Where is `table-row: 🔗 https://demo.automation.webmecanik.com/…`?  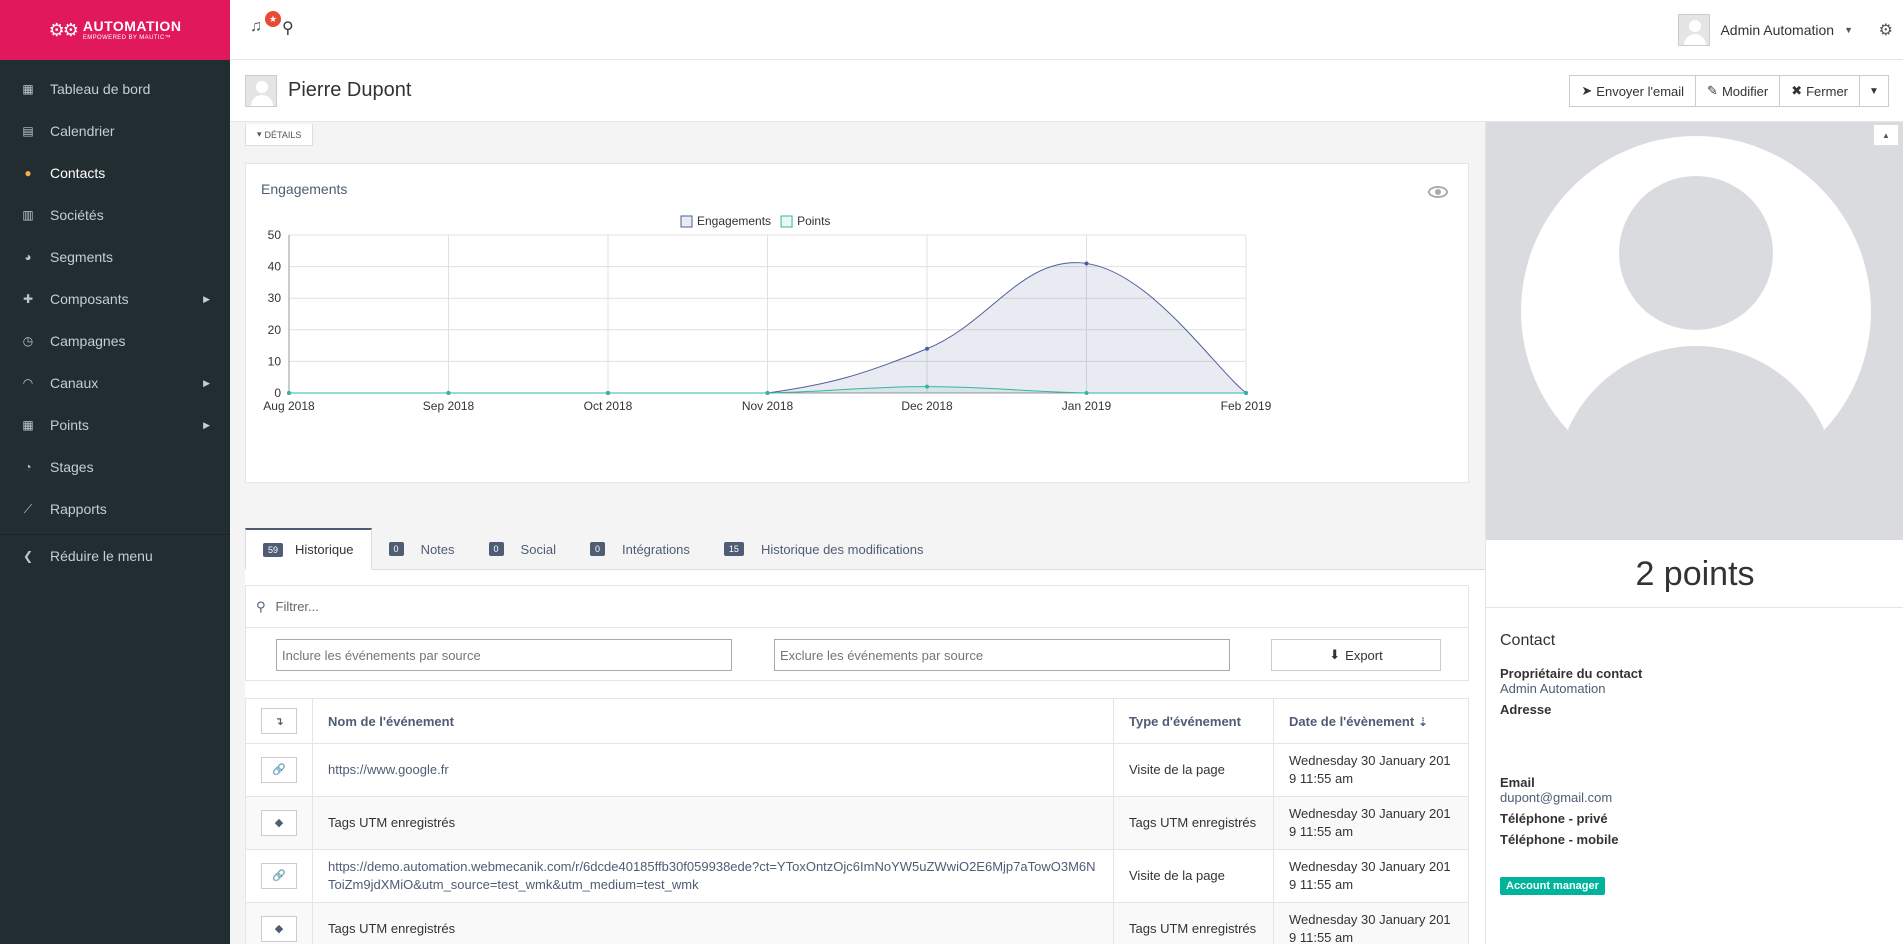
table-row: 🔗 https://demo.automation.webmecanik.com/… is located at coordinates (857, 876).